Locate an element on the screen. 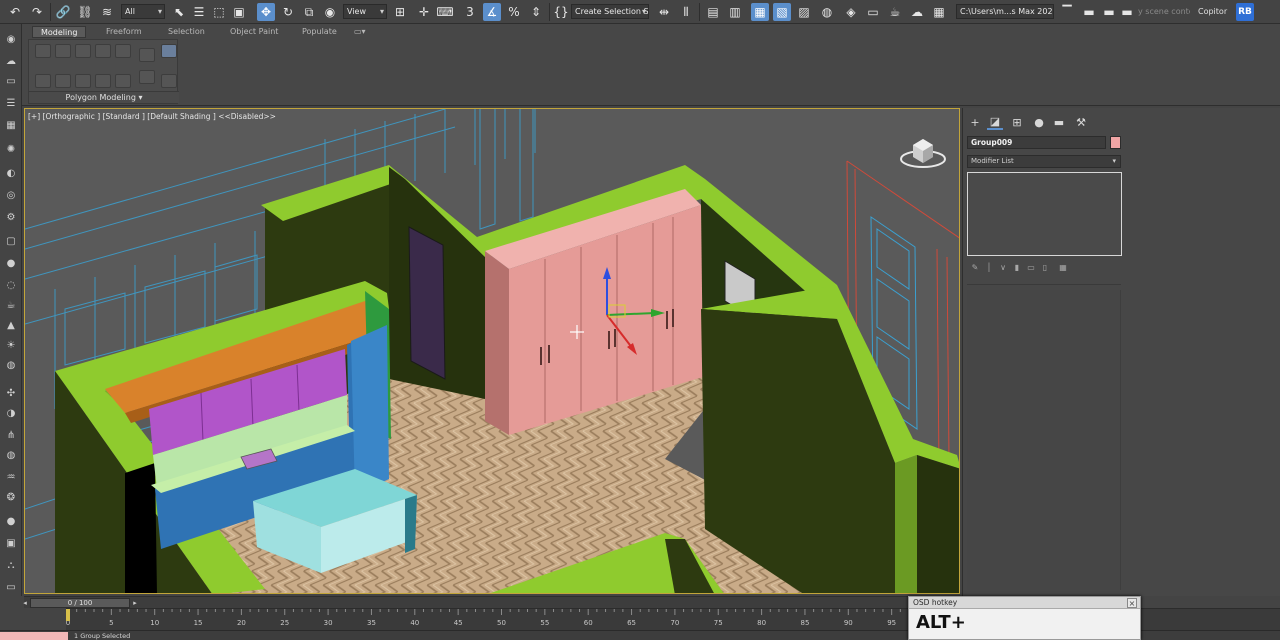 Image resolution: width=1280 pixels, height=640 pixels. cone-icon: ▲ is located at coordinates (11, 325).